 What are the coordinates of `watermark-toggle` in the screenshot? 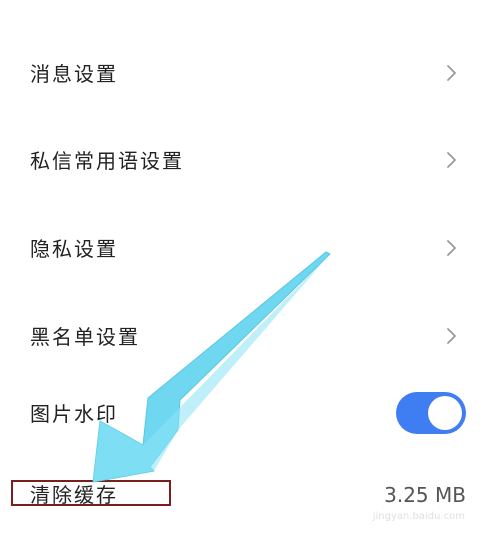 It's located at (431, 413).